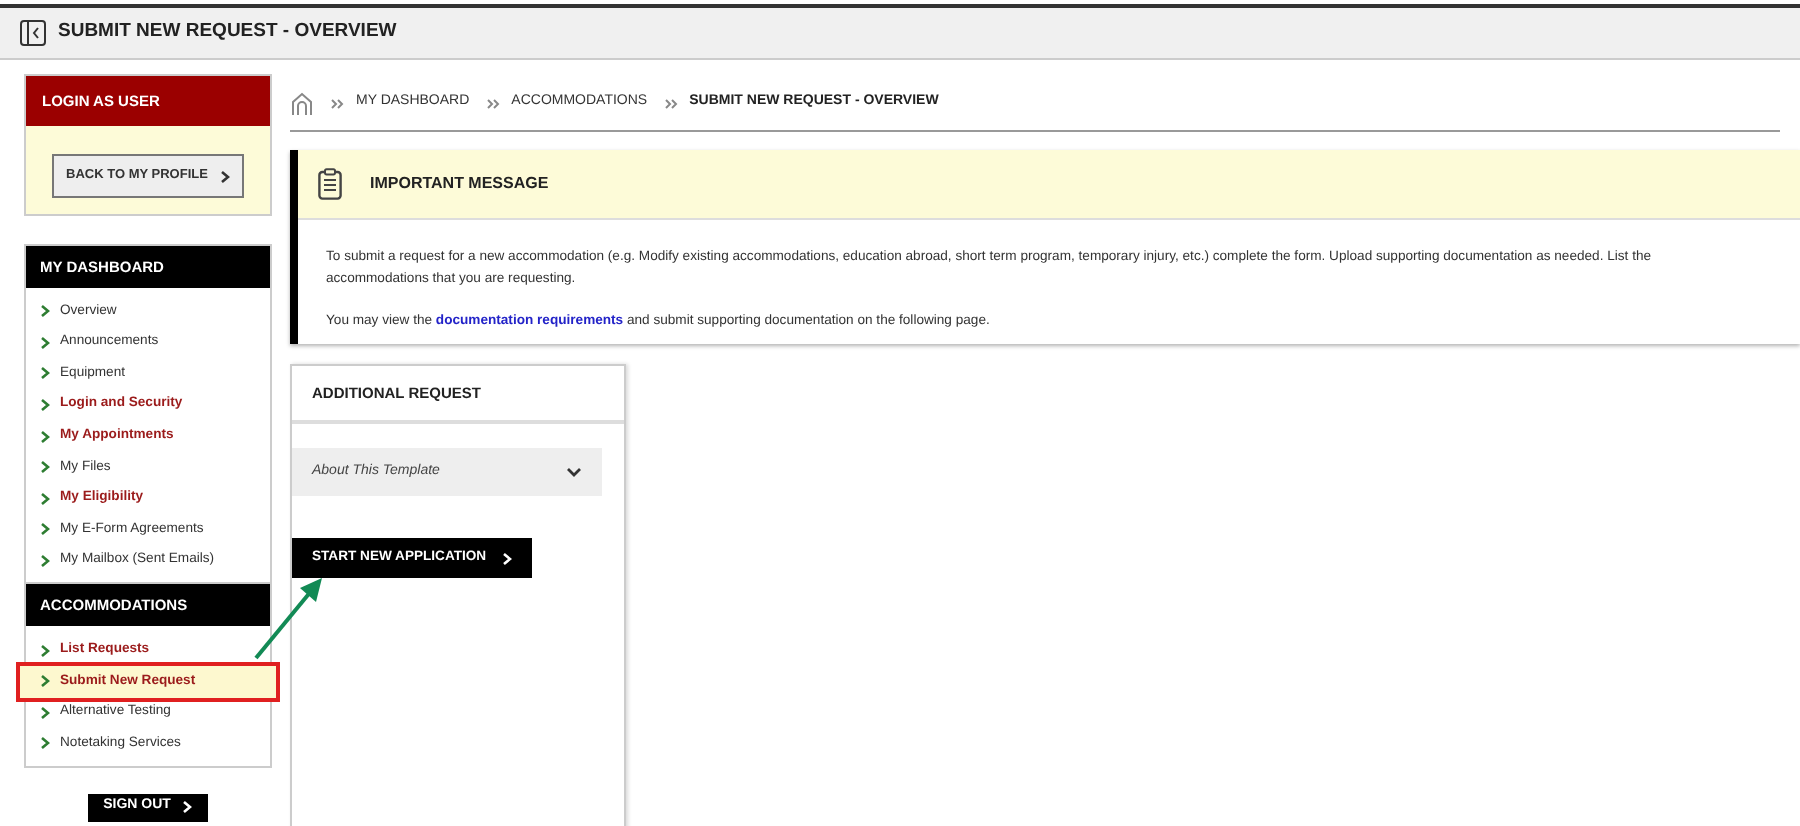  I want to click on home-icon, so click(302, 103).